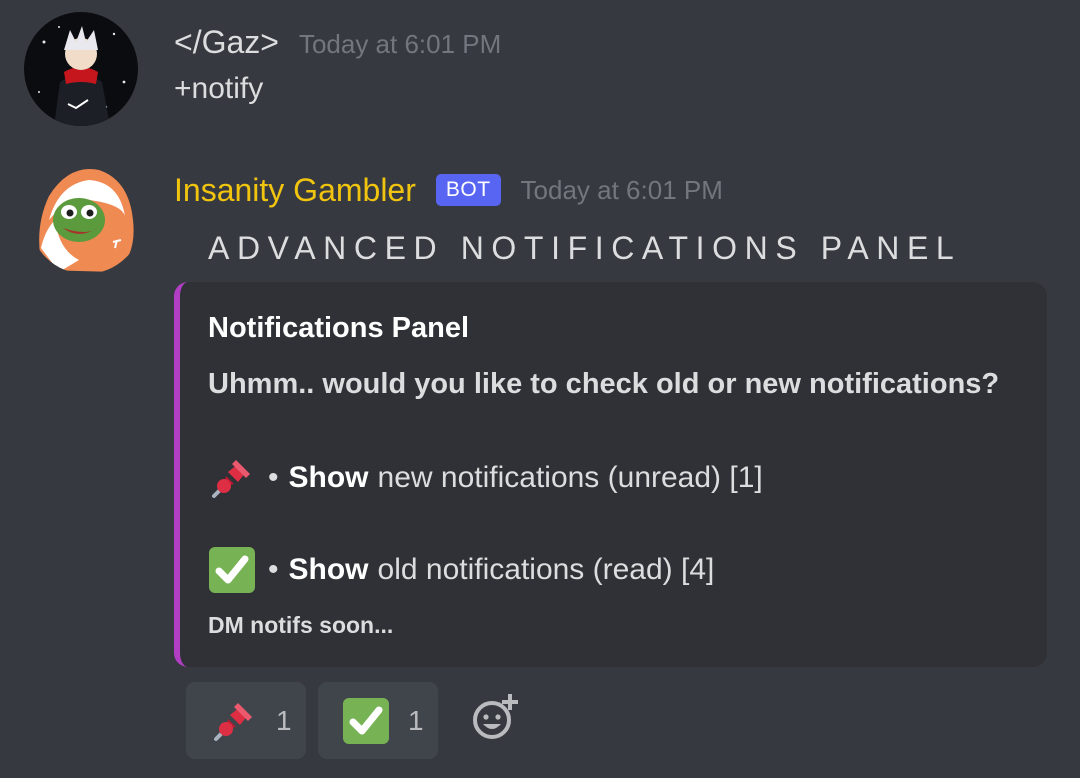 This screenshot has height=778, width=1080. I want to click on author-name: Insanity Gambler, so click(295, 190).